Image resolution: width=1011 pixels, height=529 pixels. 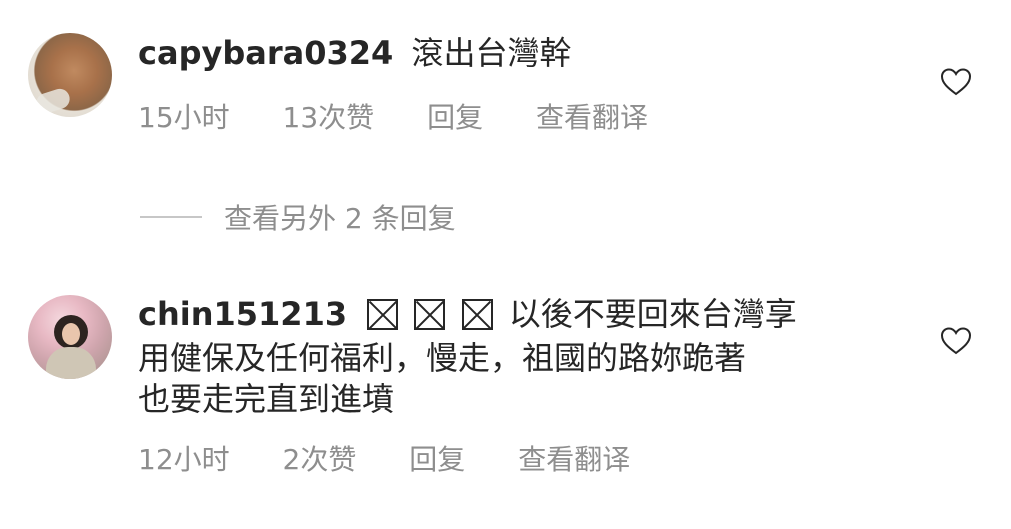 I want to click on comment-body-line1: chin151213 以後不要回來台灣享, so click(x=467, y=314).